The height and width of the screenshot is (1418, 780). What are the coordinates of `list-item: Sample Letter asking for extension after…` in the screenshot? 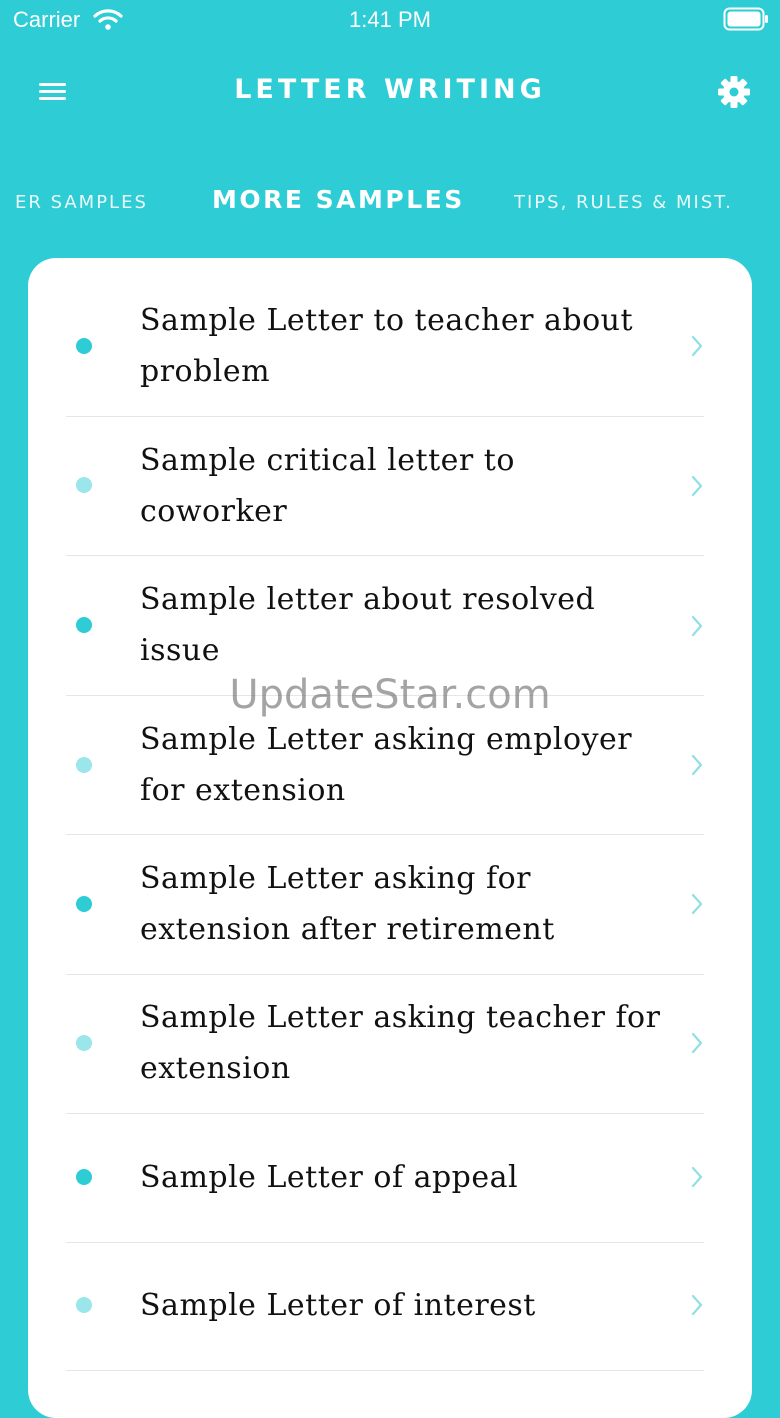 It's located at (385, 905).